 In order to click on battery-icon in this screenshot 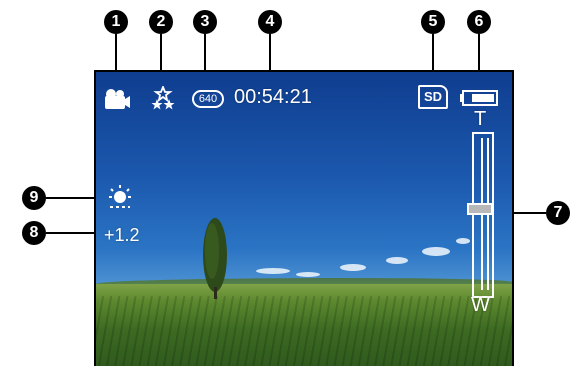, I will do `click(479, 98)`.